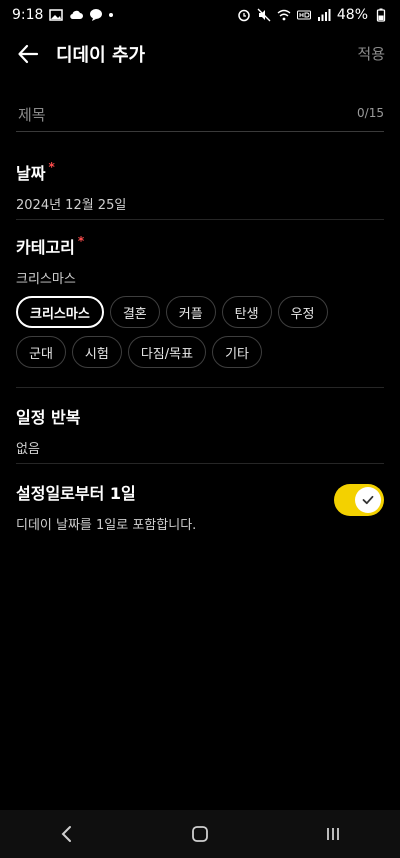  What do you see at coordinates (244, 15) in the screenshot?
I see `alarm-icon` at bounding box center [244, 15].